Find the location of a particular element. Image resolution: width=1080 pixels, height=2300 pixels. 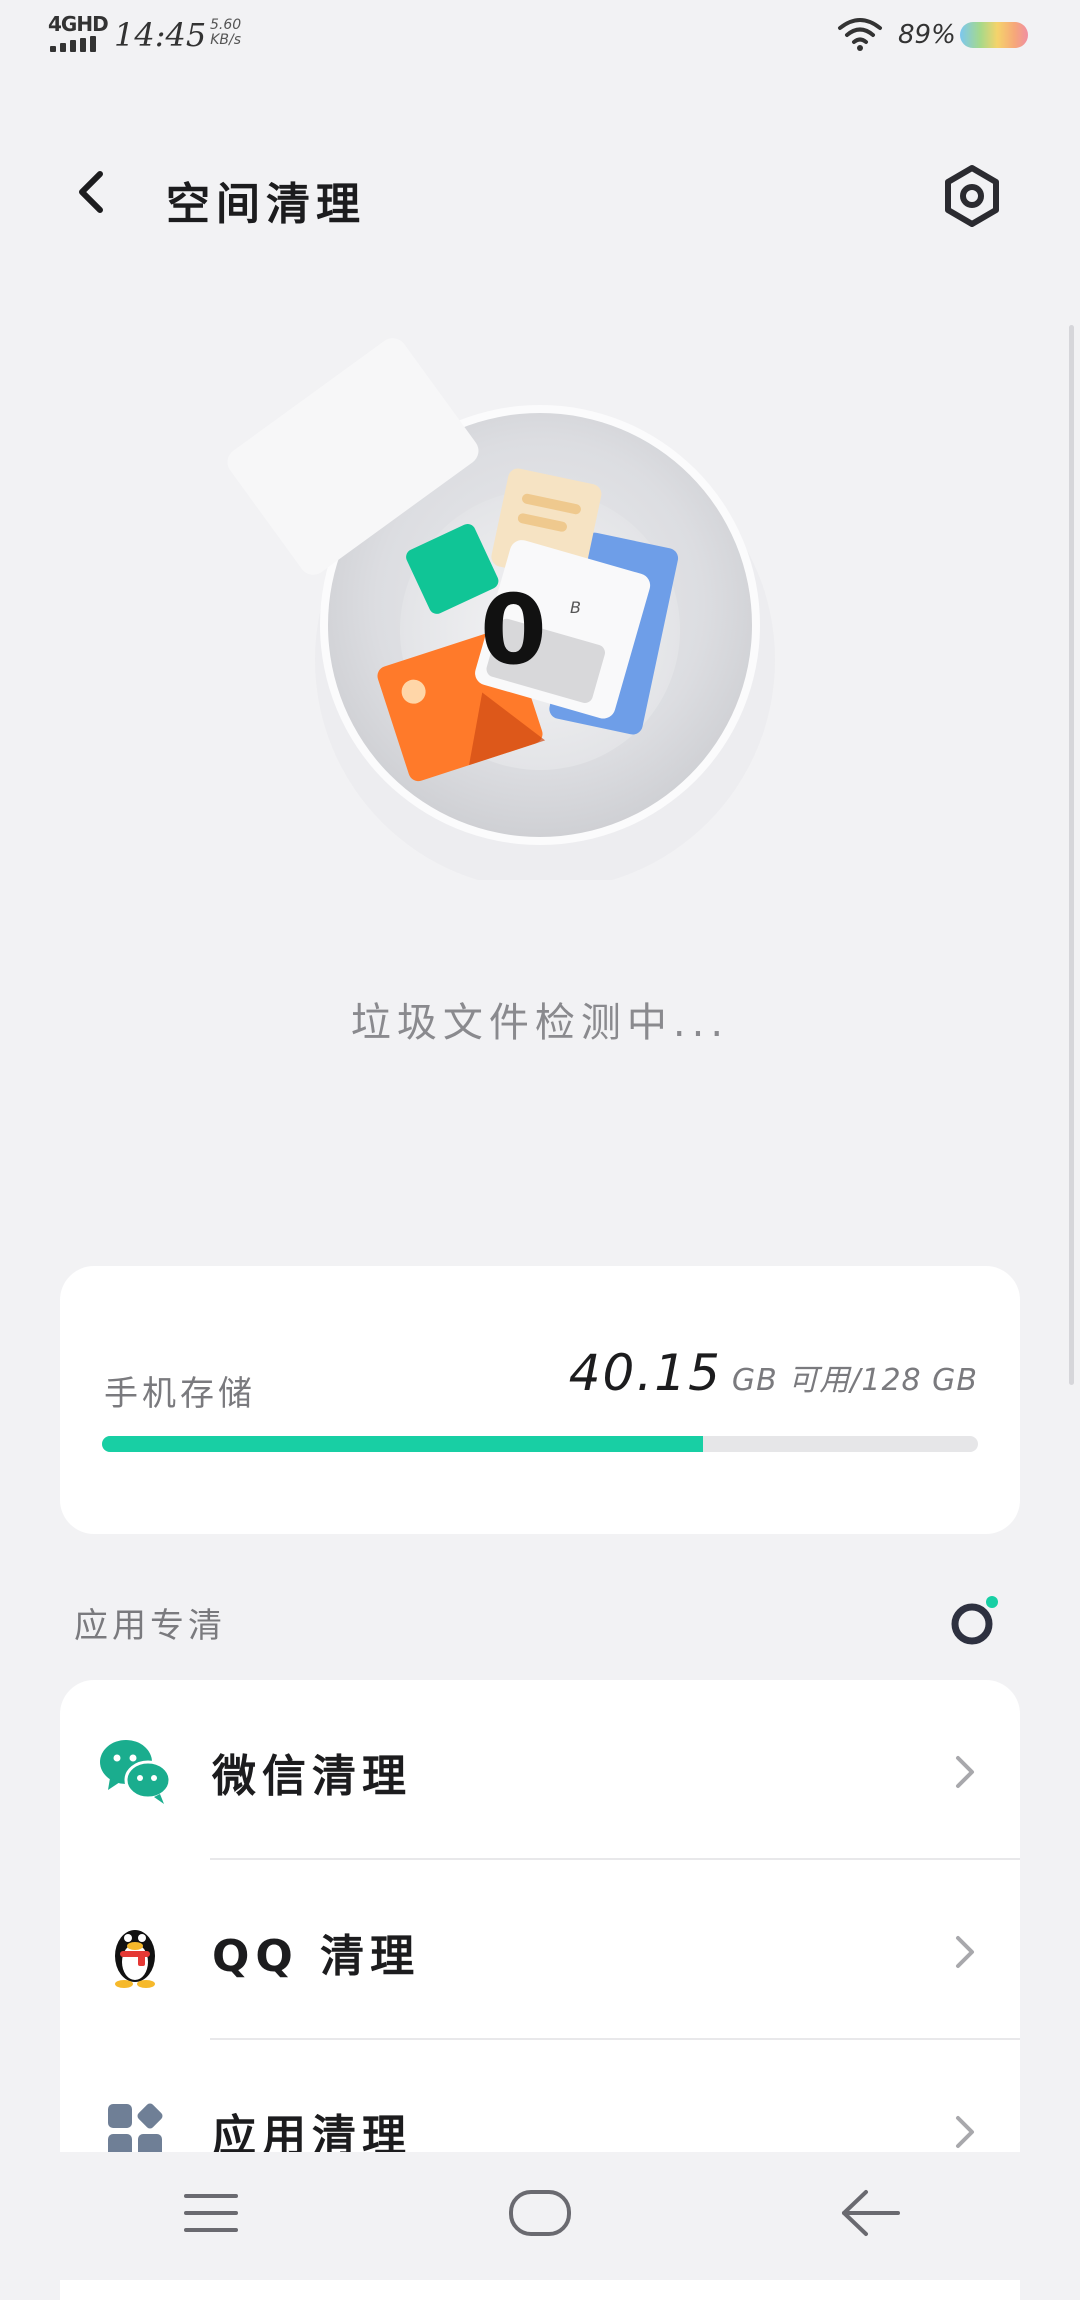

battery-icon is located at coordinates (994, 35).